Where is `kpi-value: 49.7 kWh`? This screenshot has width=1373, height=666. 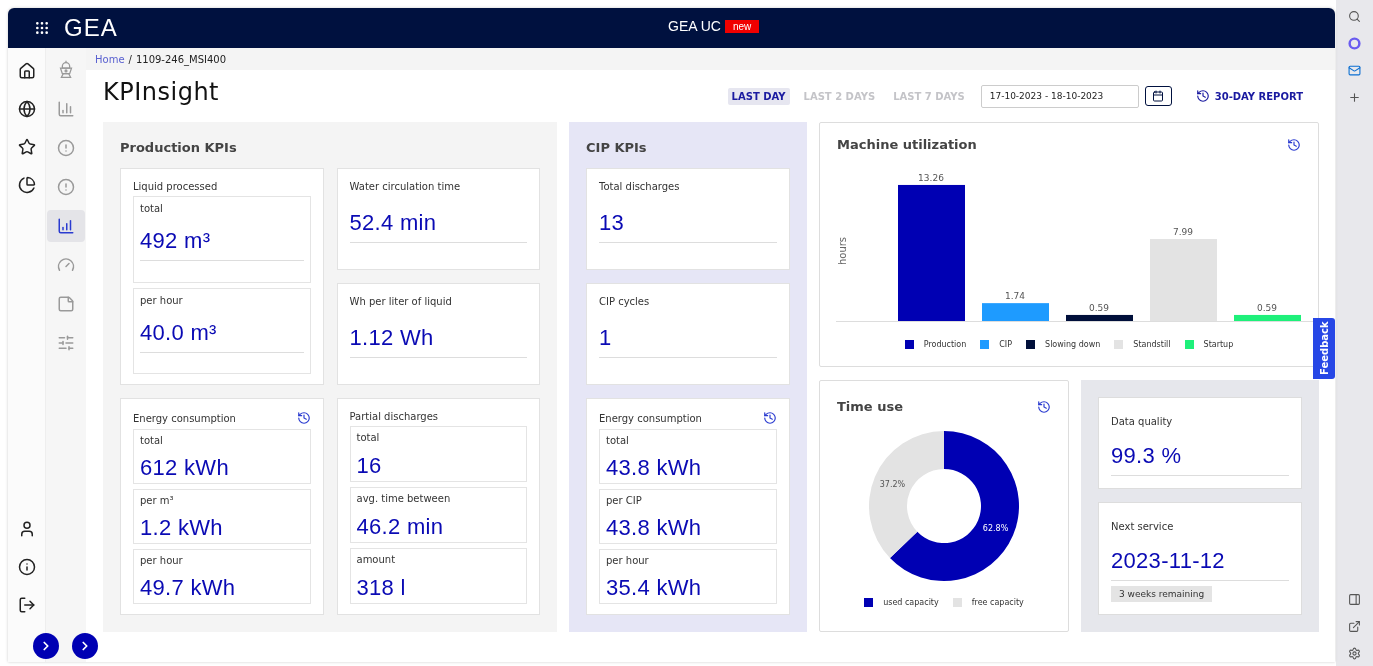
kpi-value: 49.7 kWh is located at coordinates (188, 588).